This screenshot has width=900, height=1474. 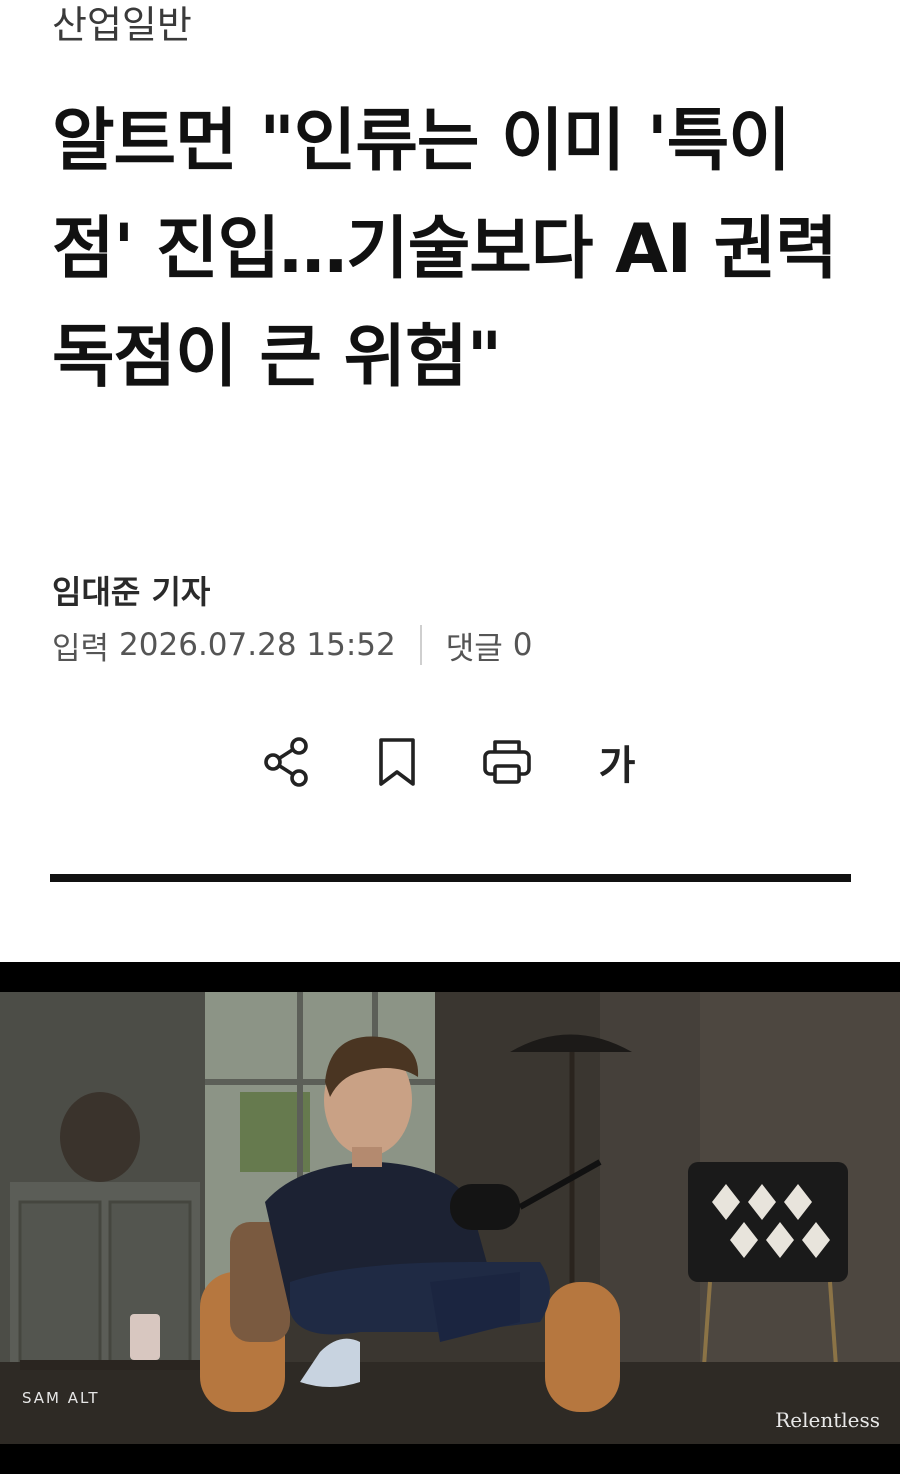 I want to click on article-meta: 입력 2026.07.28 15:52 댓글 0, so click(x=292, y=645).